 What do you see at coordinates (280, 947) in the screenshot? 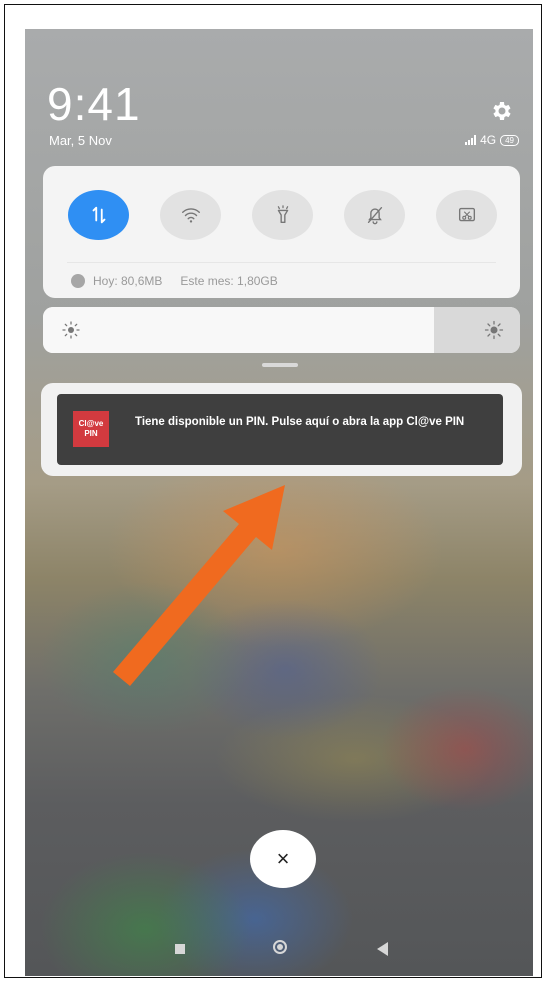
I see `home-button-icon` at bounding box center [280, 947].